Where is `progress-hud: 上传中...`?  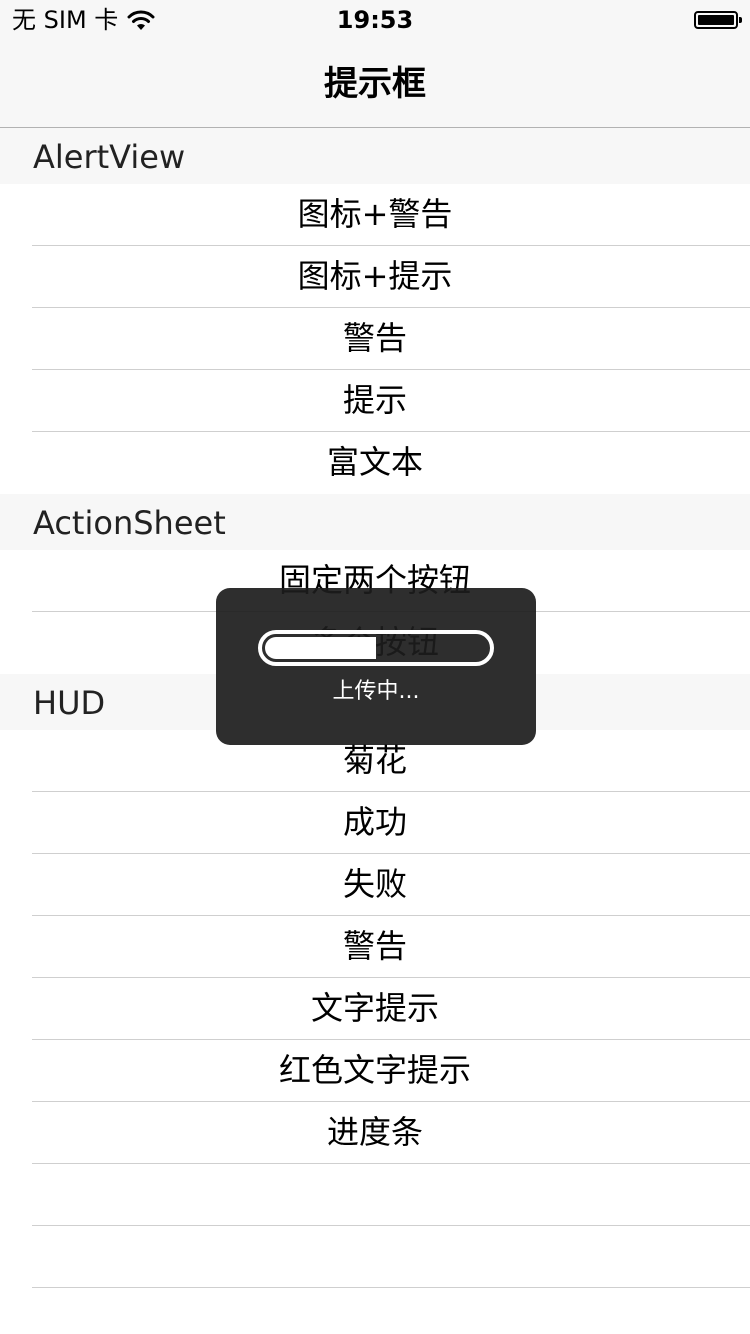
progress-hud: 上传中... is located at coordinates (376, 666).